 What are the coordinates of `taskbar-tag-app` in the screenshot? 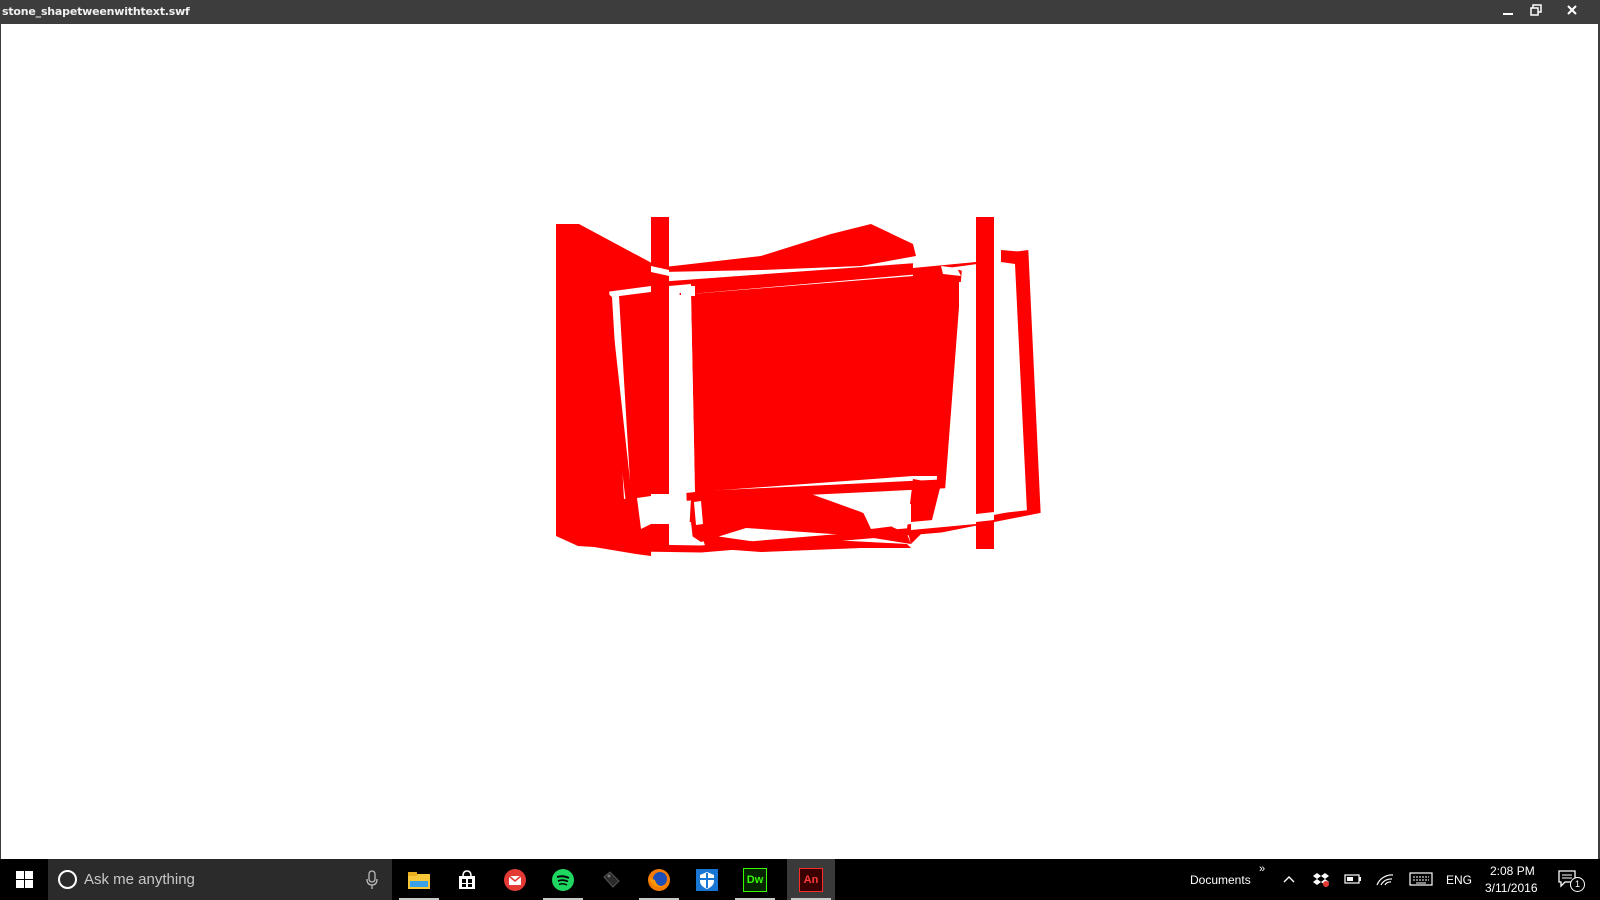 It's located at (611, 879).